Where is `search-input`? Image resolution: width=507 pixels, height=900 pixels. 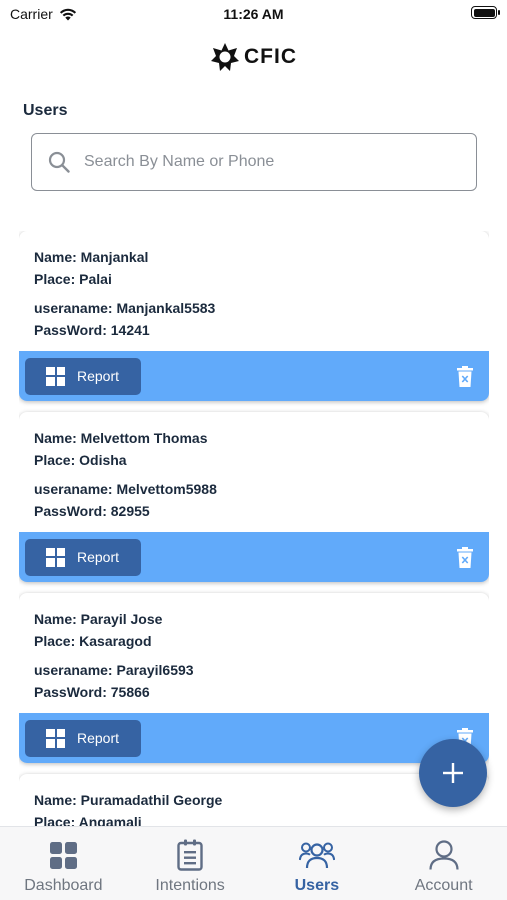
search-input is located at coordinates (269, 162).